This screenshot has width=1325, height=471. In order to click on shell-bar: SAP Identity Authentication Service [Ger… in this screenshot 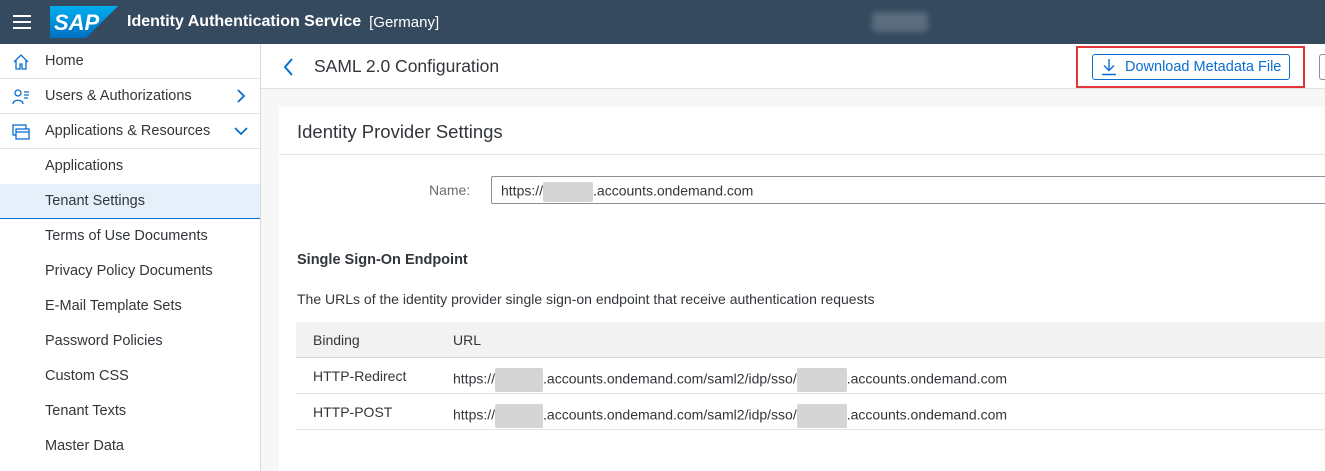, I will do `click(662, 22)`.